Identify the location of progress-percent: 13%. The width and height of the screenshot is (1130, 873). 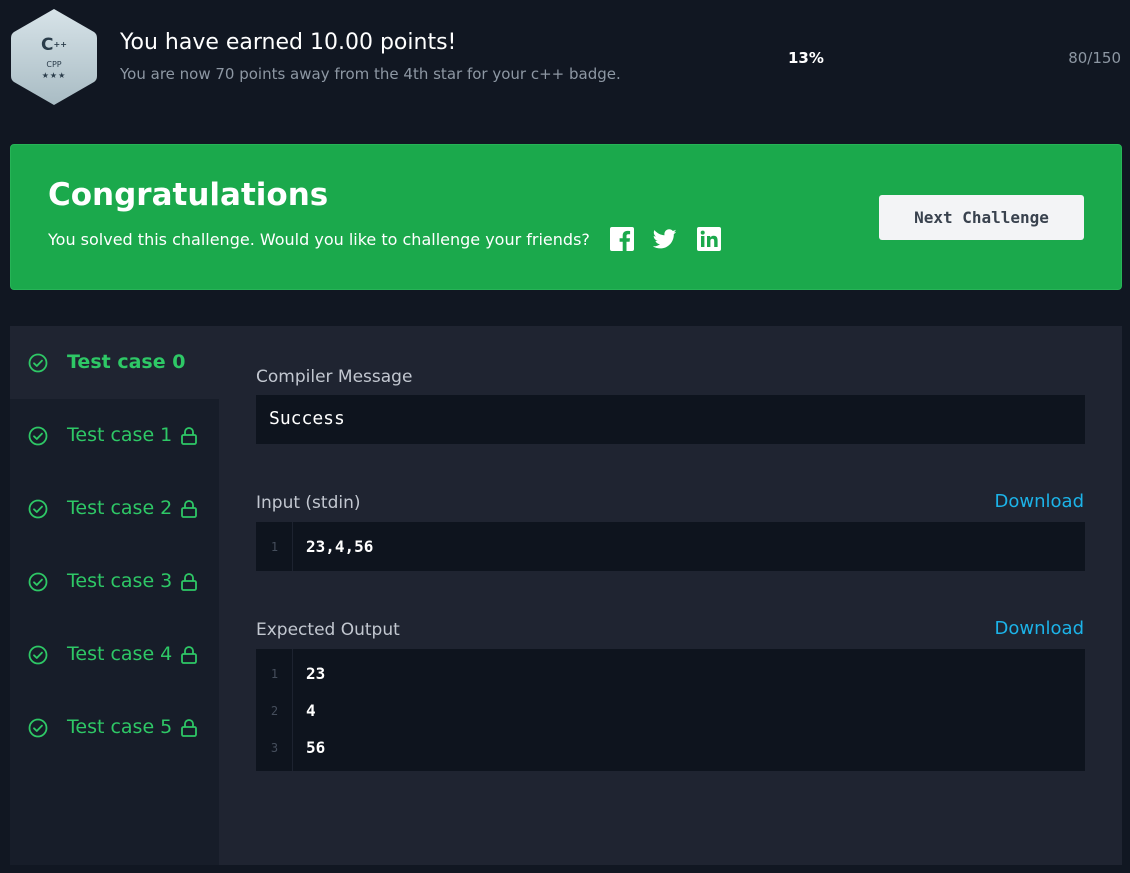
(806, 58).